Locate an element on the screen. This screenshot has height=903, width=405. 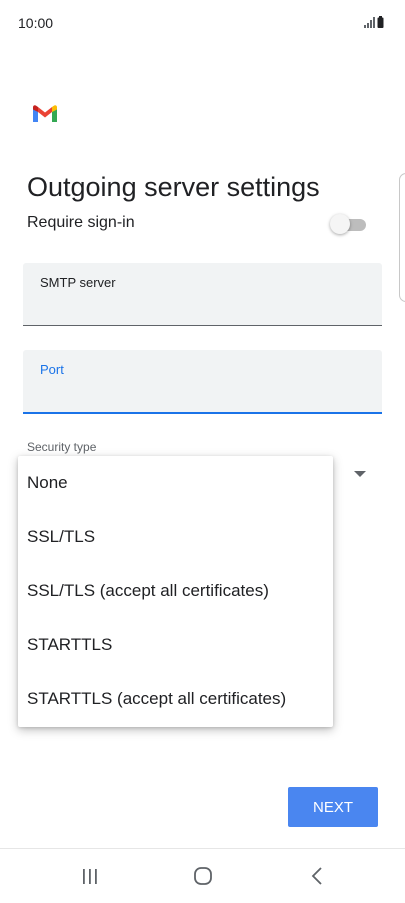
chevron-down-icon is located at coordinates (360, 474).